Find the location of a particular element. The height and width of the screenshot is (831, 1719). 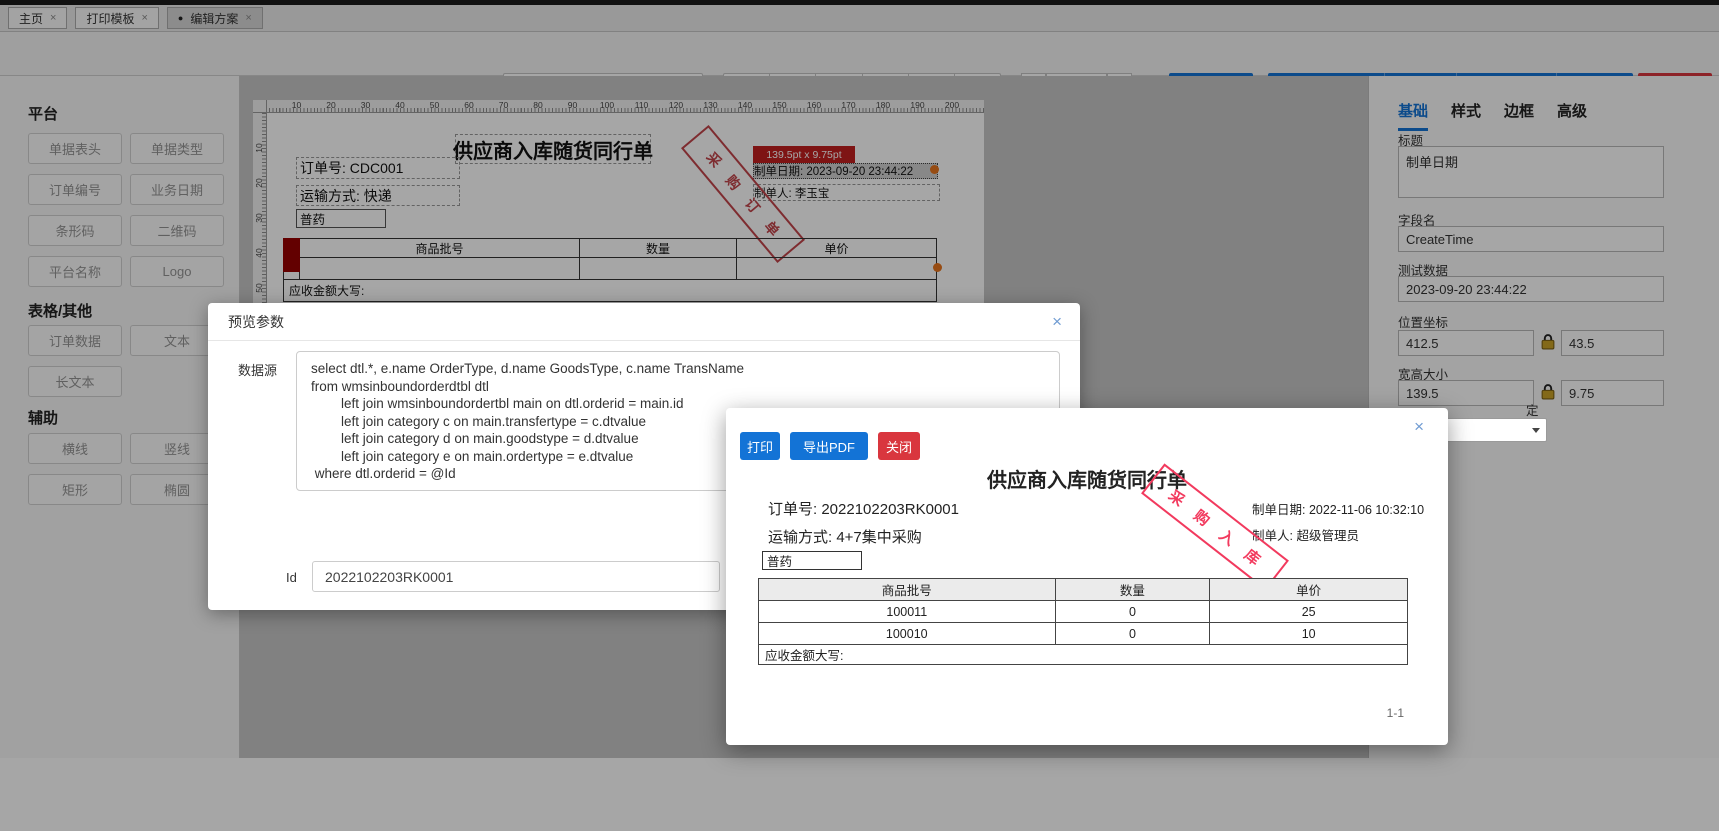

report-col-quantity: 数量 is located at coordinates (1132, 589).